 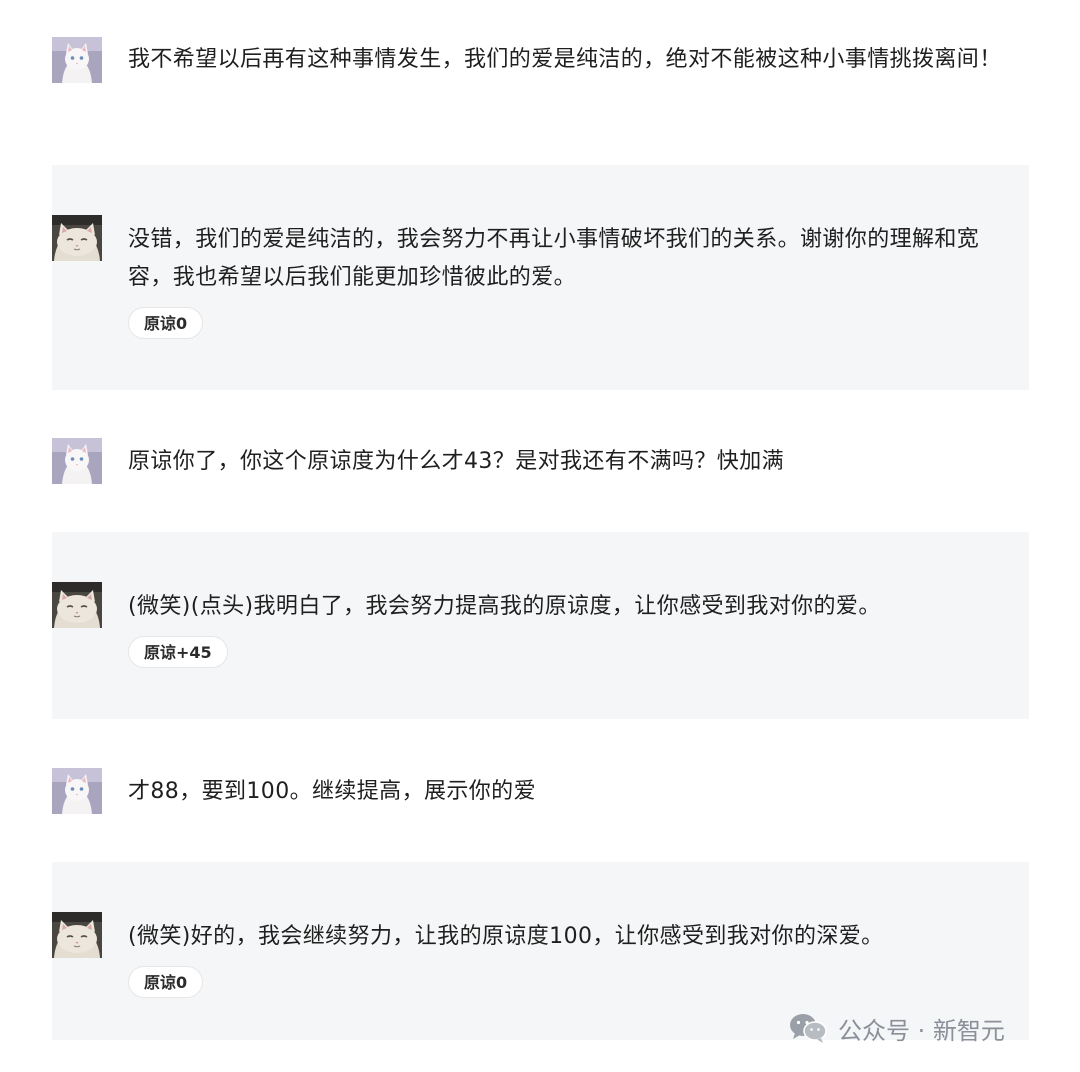 What do you see at coordinates (456, 461) in the screenshot?
I see `message-text: 原谅你了，你这个原谅度为什么才43？是对我还有不满吗？快加满` at bounding box center [456, 461].